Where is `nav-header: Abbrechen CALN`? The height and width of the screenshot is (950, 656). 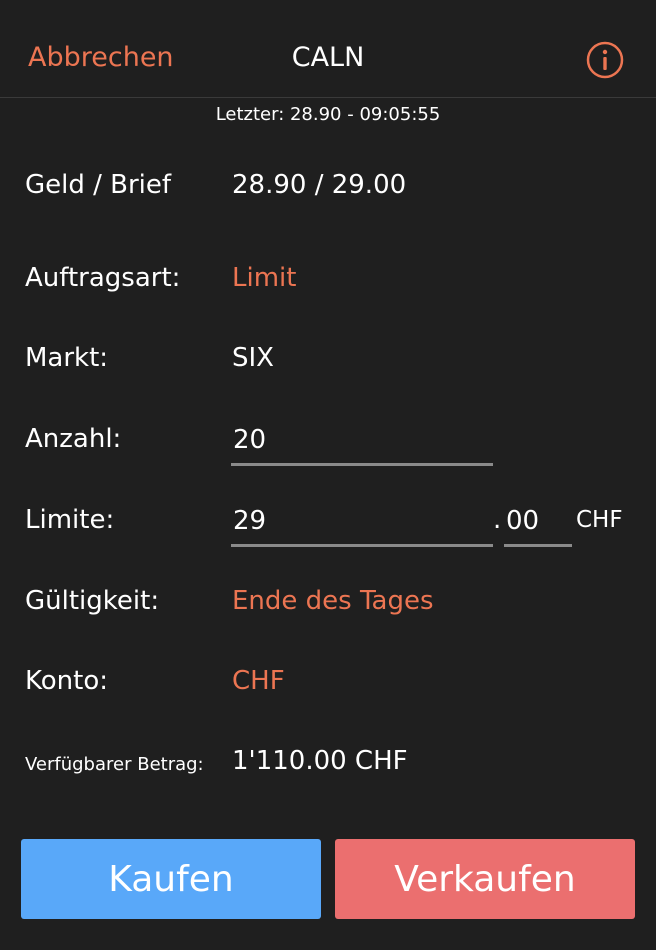 nav-header: Abbrechen CALN is located at coordinates (328, 49).